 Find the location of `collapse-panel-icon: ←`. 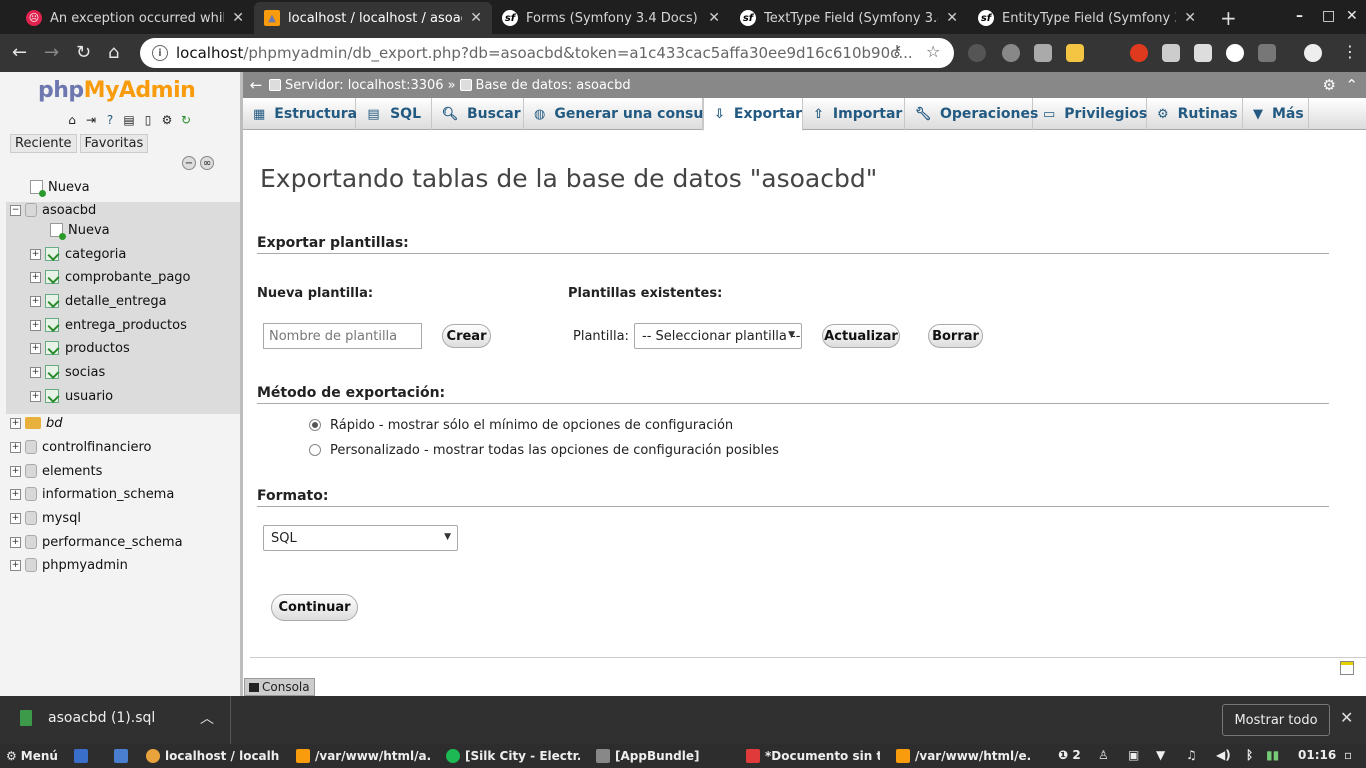

collapse-panel-icon: ← is located at coordinates (256, 85).